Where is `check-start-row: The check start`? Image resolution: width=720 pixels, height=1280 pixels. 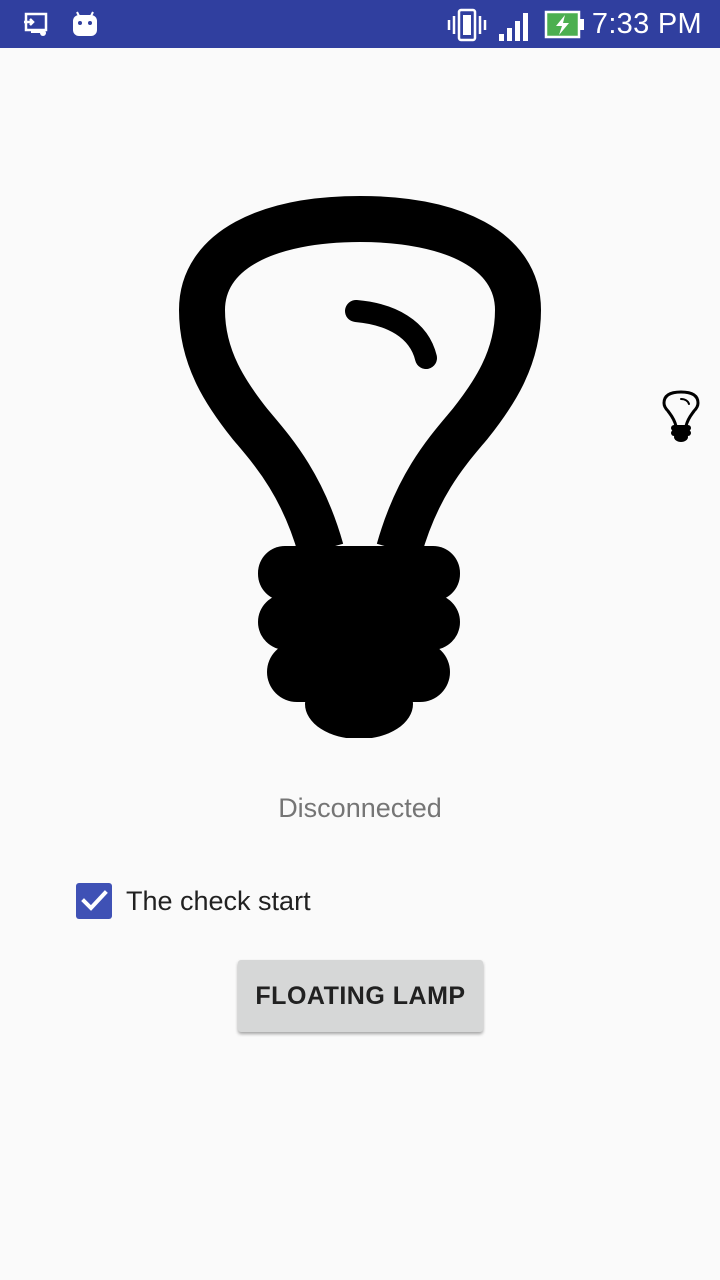
check-start-row: The check start is located at coordinates (193, 901).